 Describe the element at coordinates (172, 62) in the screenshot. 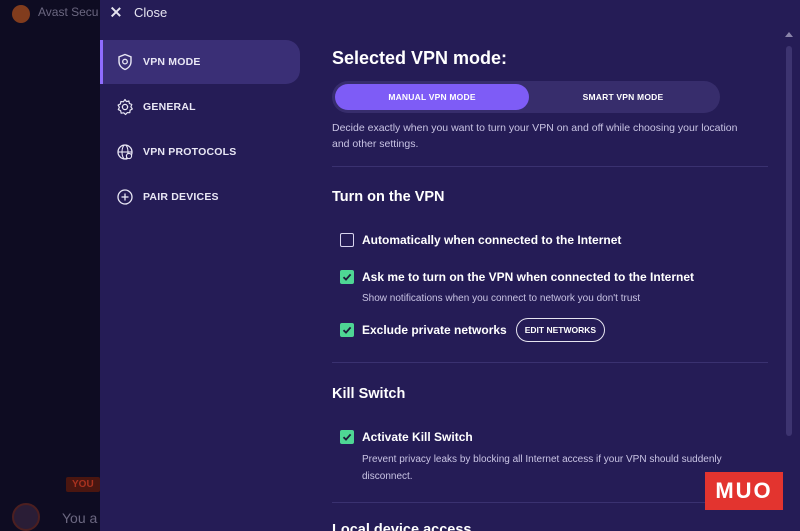

I see `sidebar-item-label: VPN MODE` at that location.